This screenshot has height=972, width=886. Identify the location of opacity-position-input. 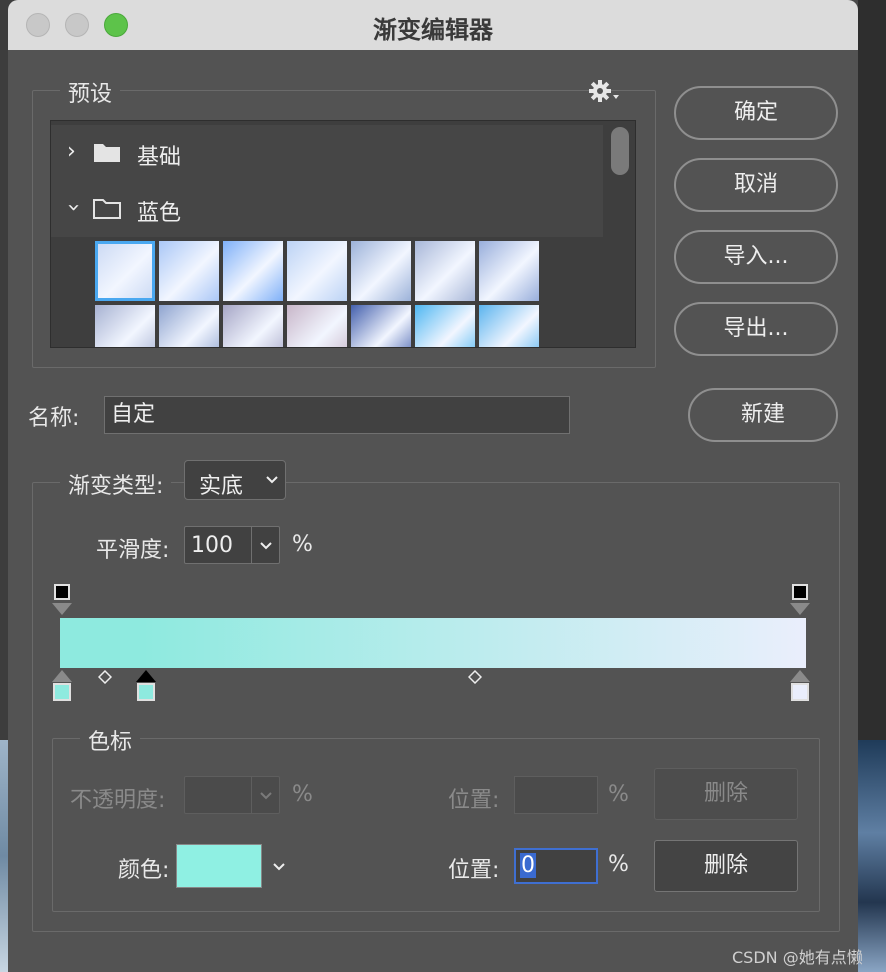
(556, 795).